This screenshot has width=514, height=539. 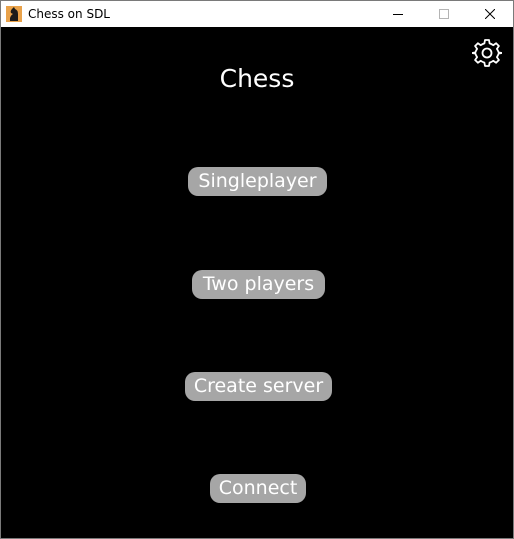 I want to click on maximize-button, so click(x=444, y=14).